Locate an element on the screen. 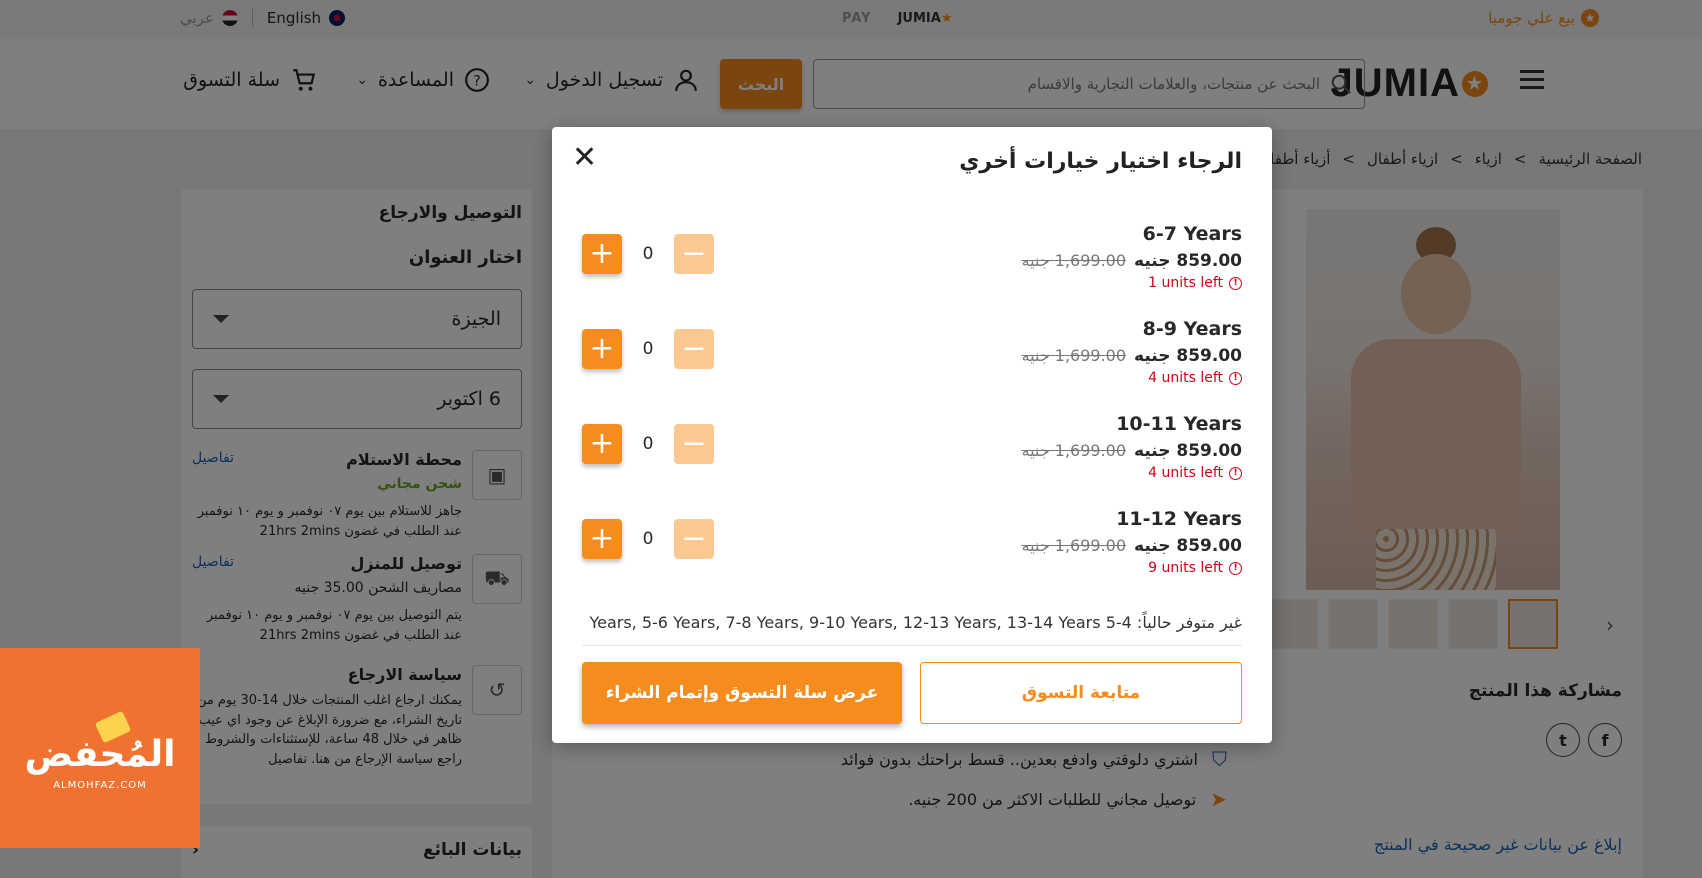  close-icon: ✕ is located at coordinates (584, 158).